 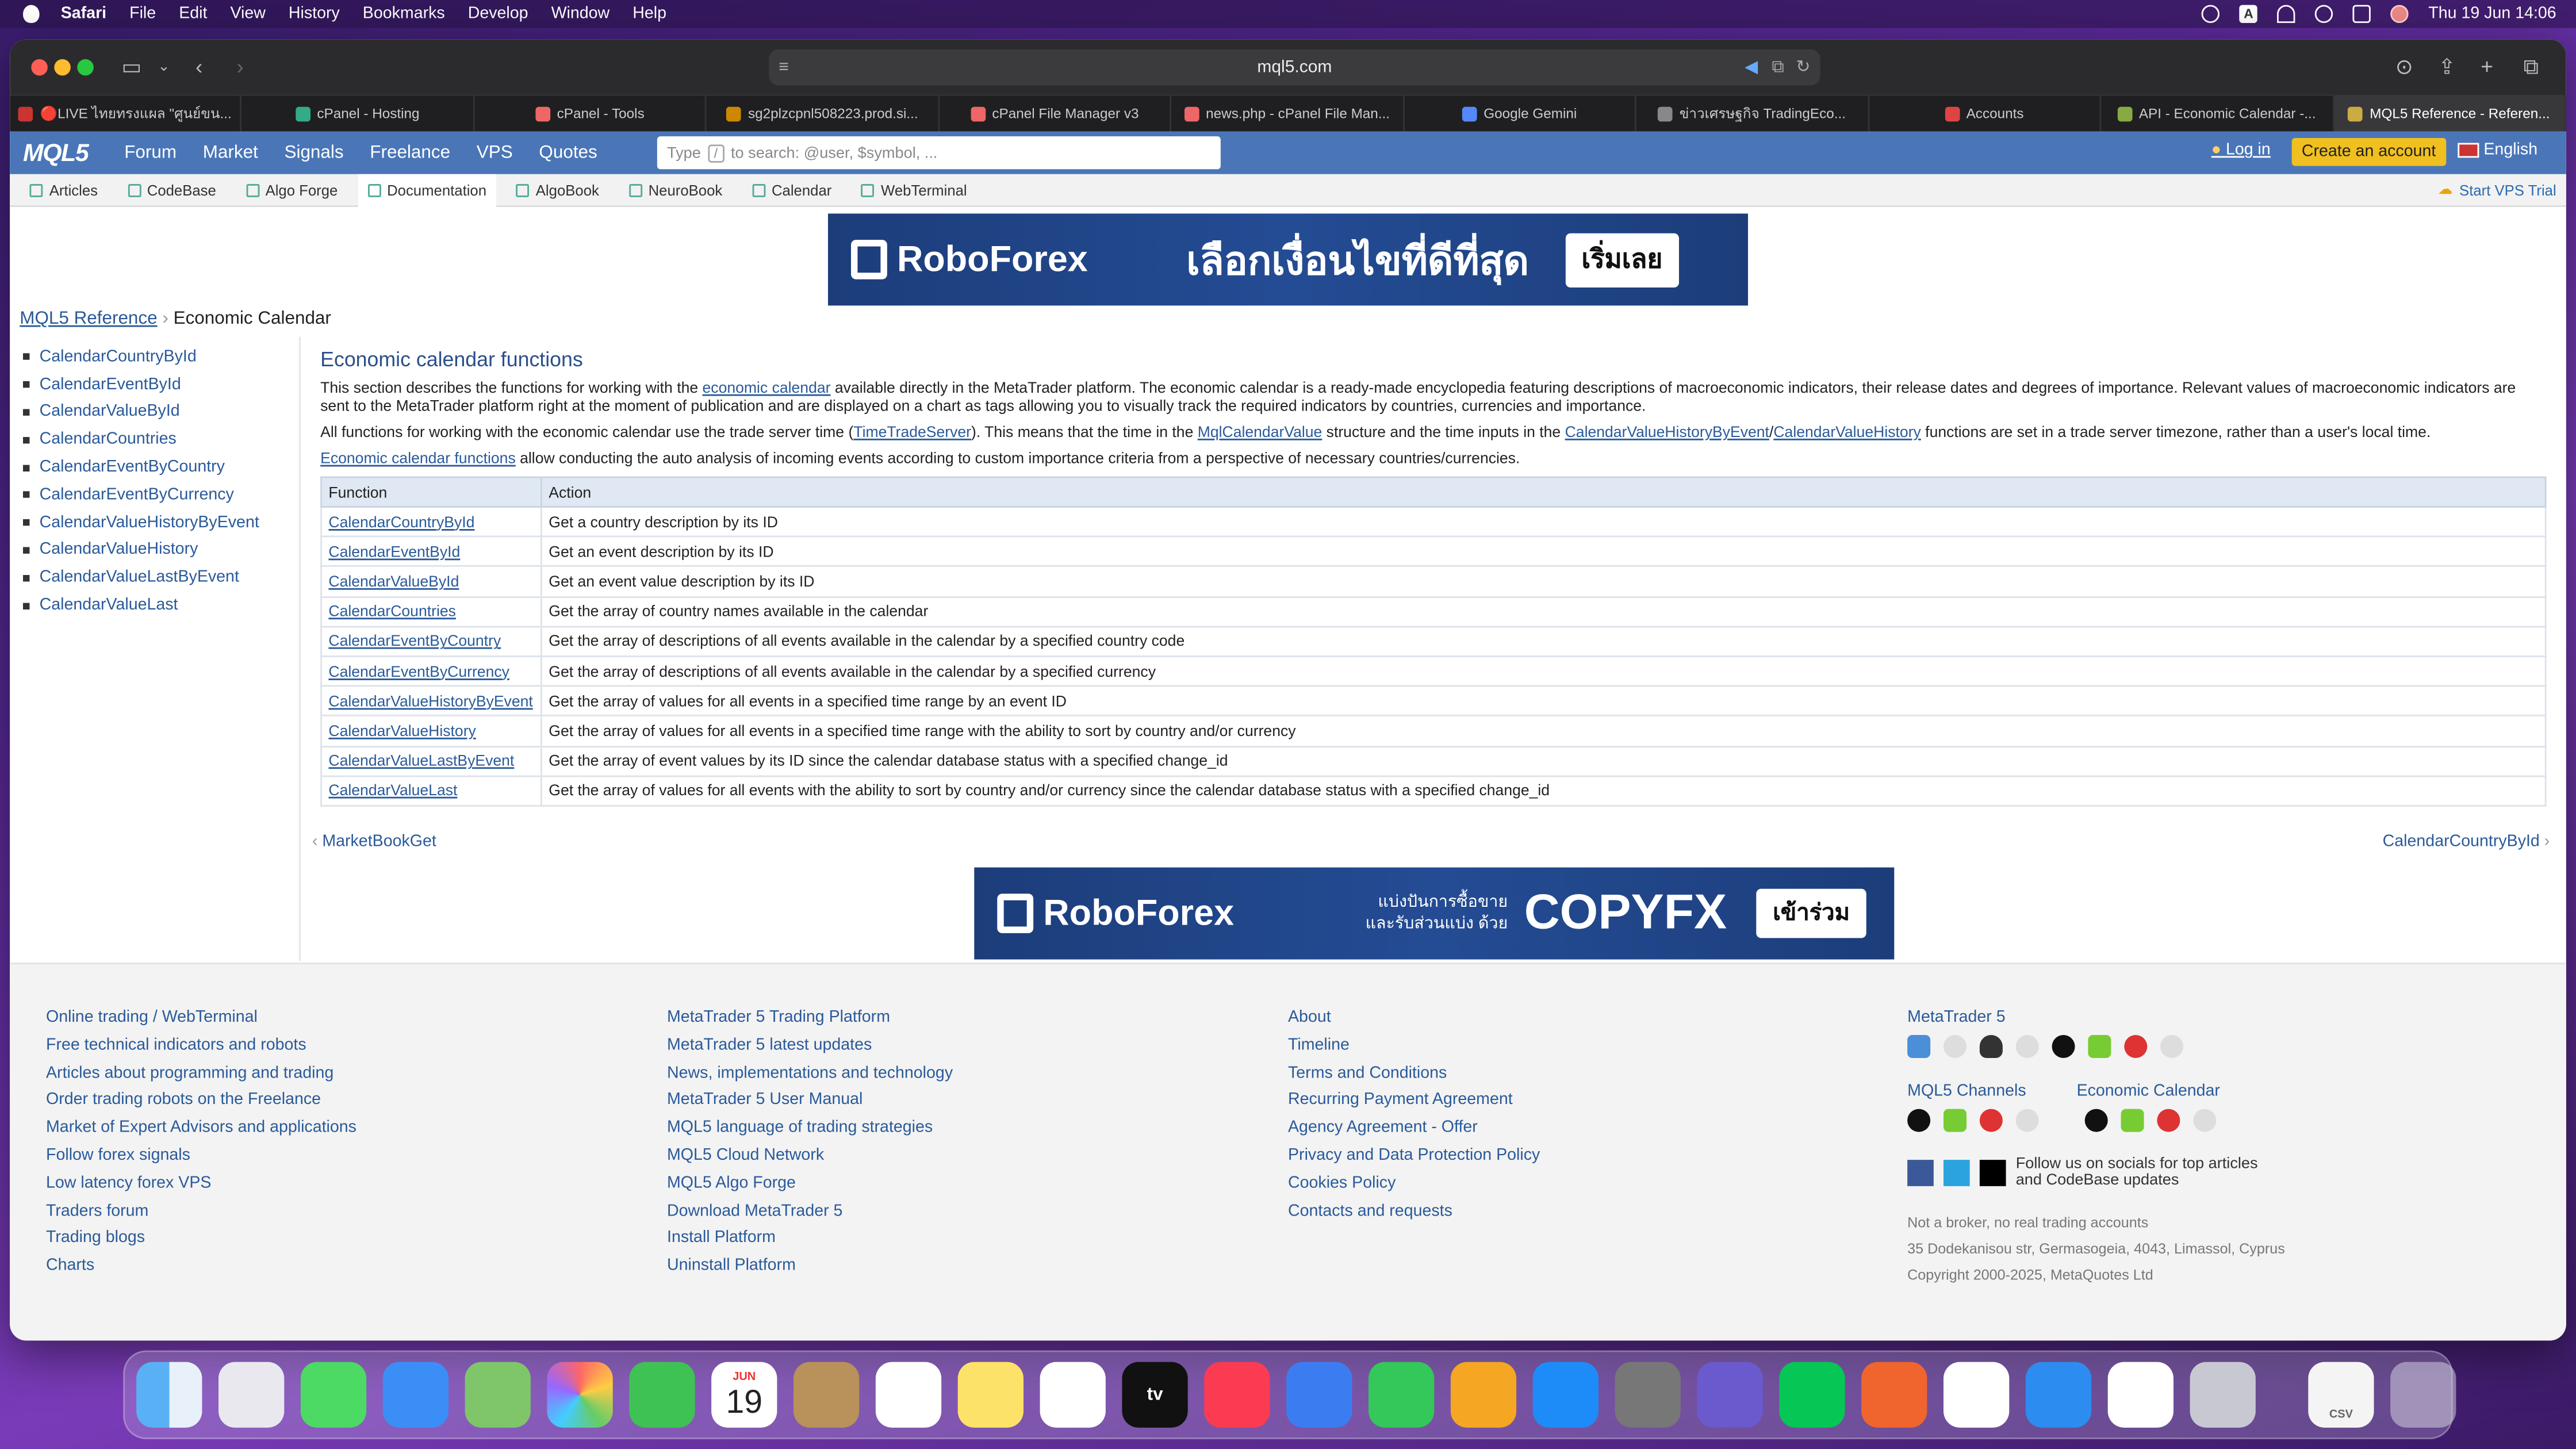 I want to click on x-icon, so click(x=1992, y=1173).